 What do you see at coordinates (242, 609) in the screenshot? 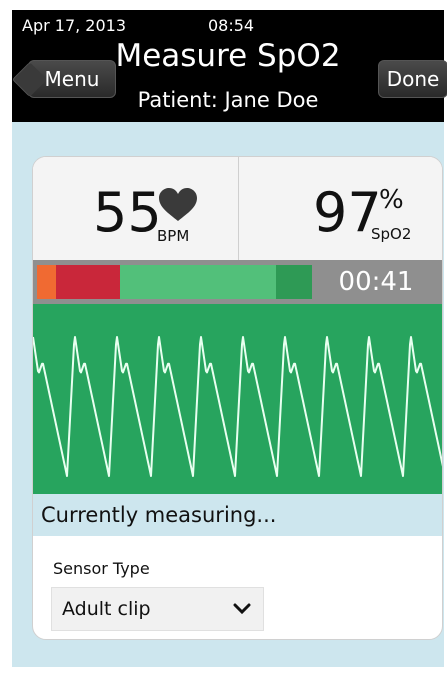
I see `chevron-down-icon` at bounding box center [242, 609].